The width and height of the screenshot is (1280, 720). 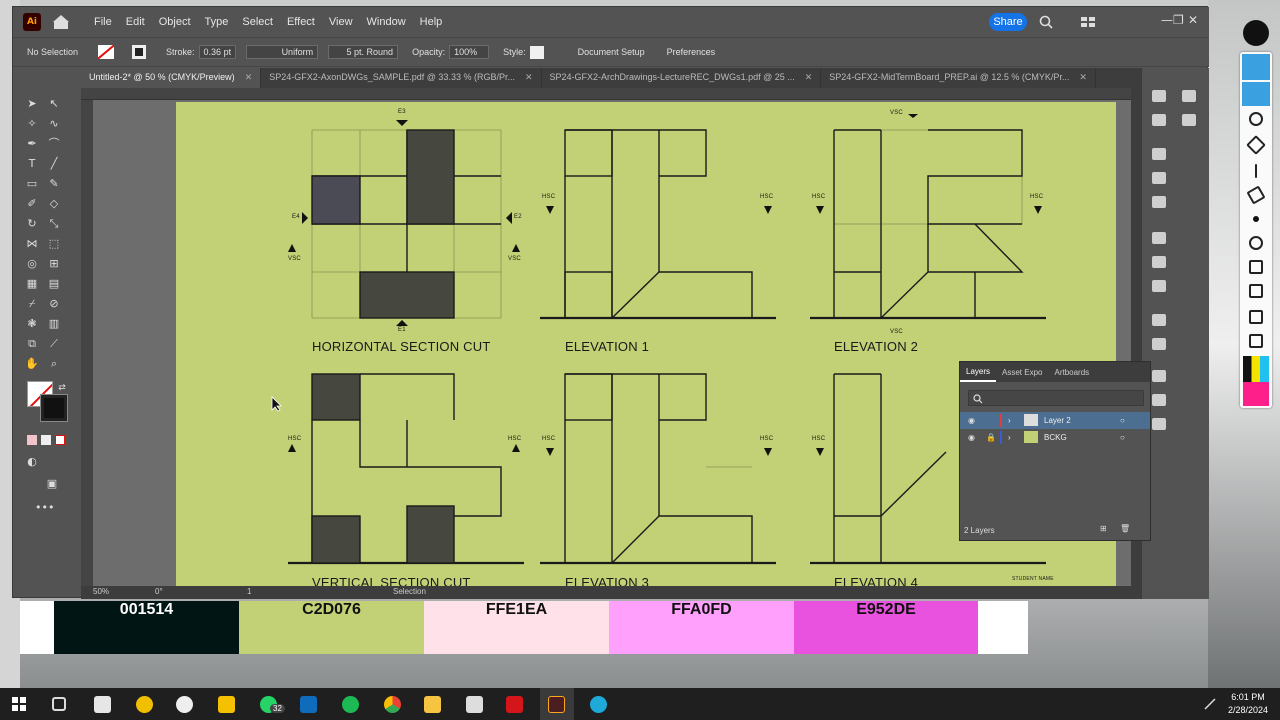 I want to click on layers-search-input, so click(x=1056, y=398).